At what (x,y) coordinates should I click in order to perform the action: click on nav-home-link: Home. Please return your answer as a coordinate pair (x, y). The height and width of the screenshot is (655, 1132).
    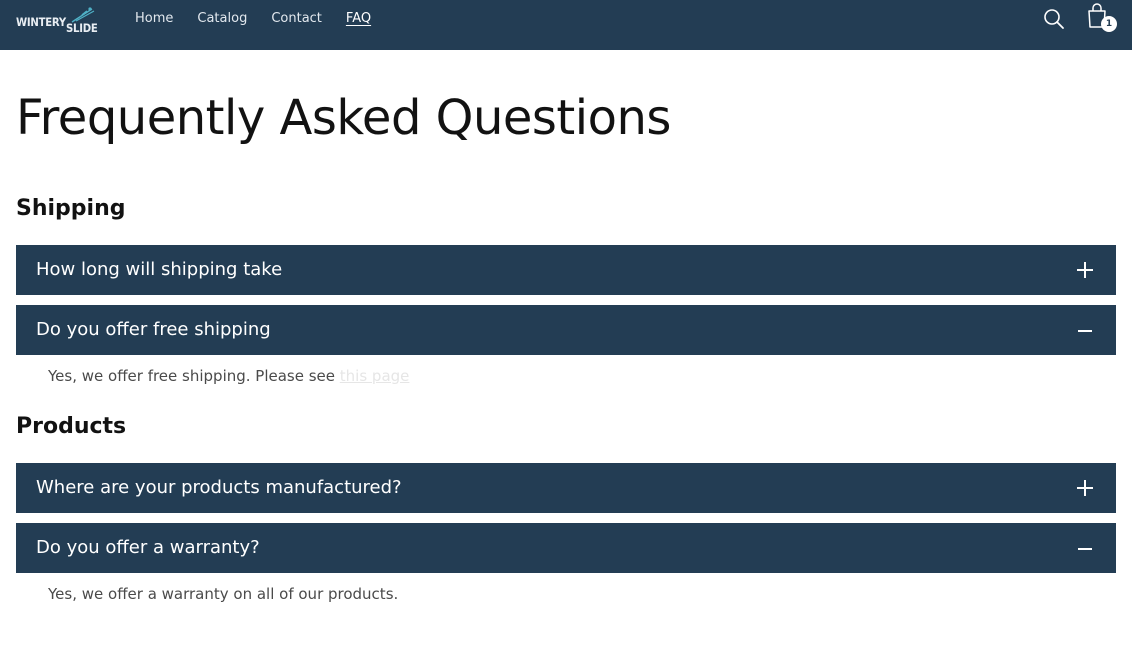
    Looking at the image, I should click on (154, 19).